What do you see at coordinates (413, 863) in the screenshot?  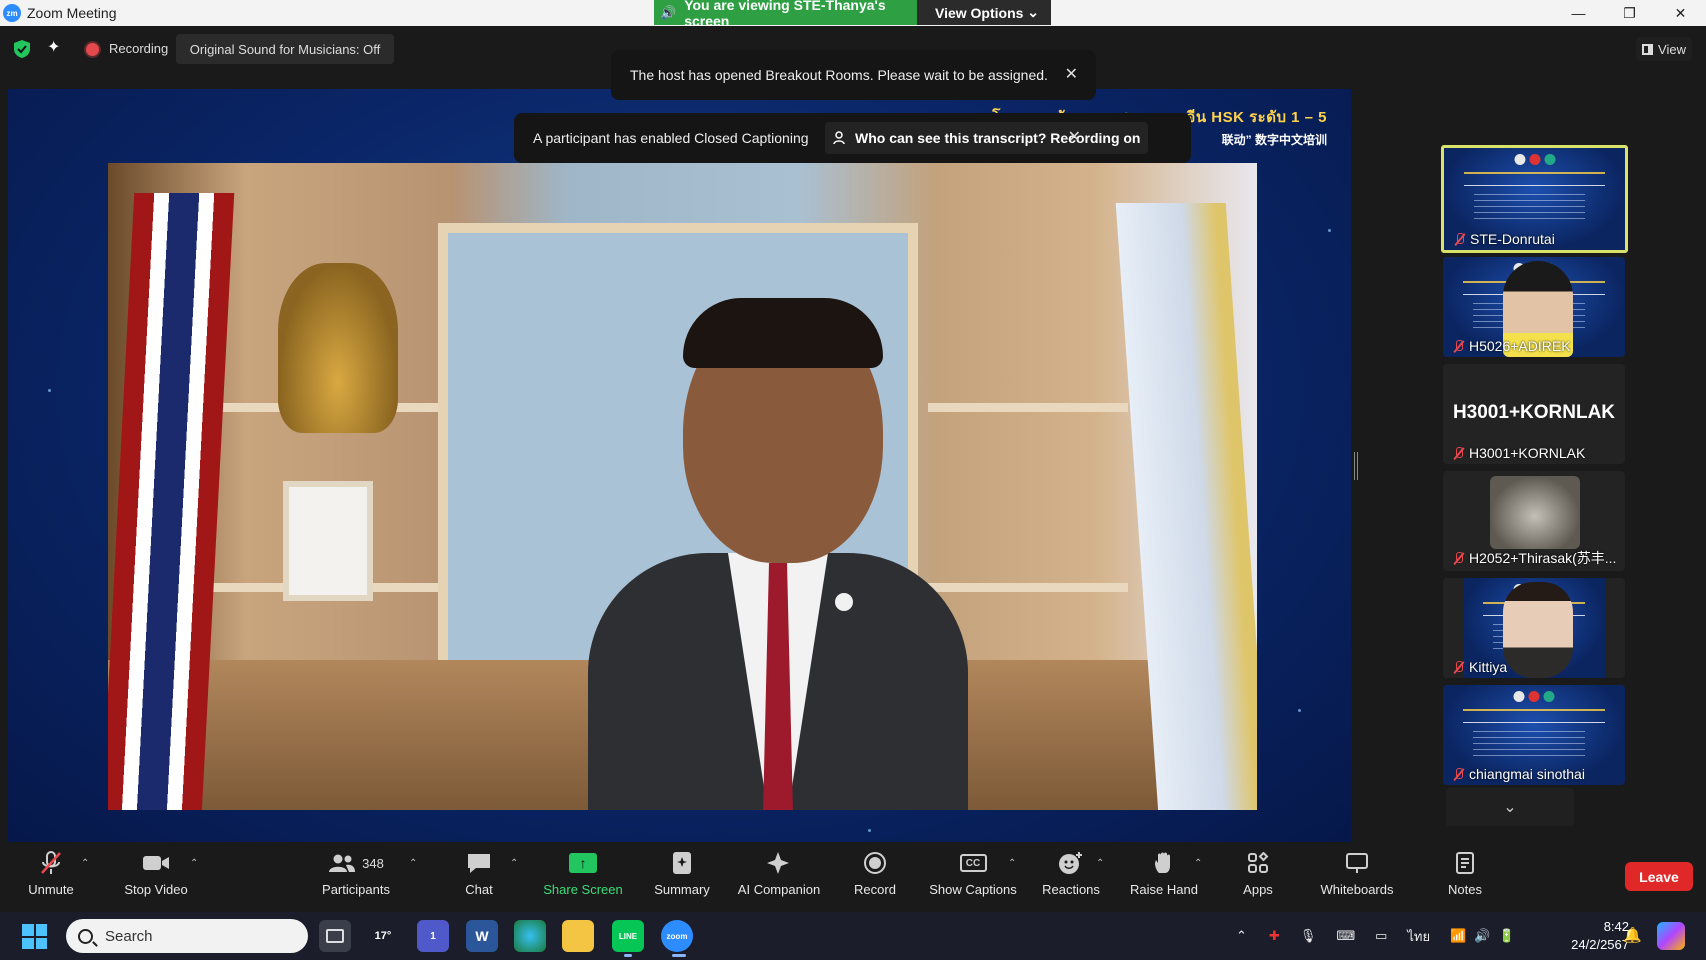 I see `participants-options-caret: ⌃` at bounding box center [413, 863].